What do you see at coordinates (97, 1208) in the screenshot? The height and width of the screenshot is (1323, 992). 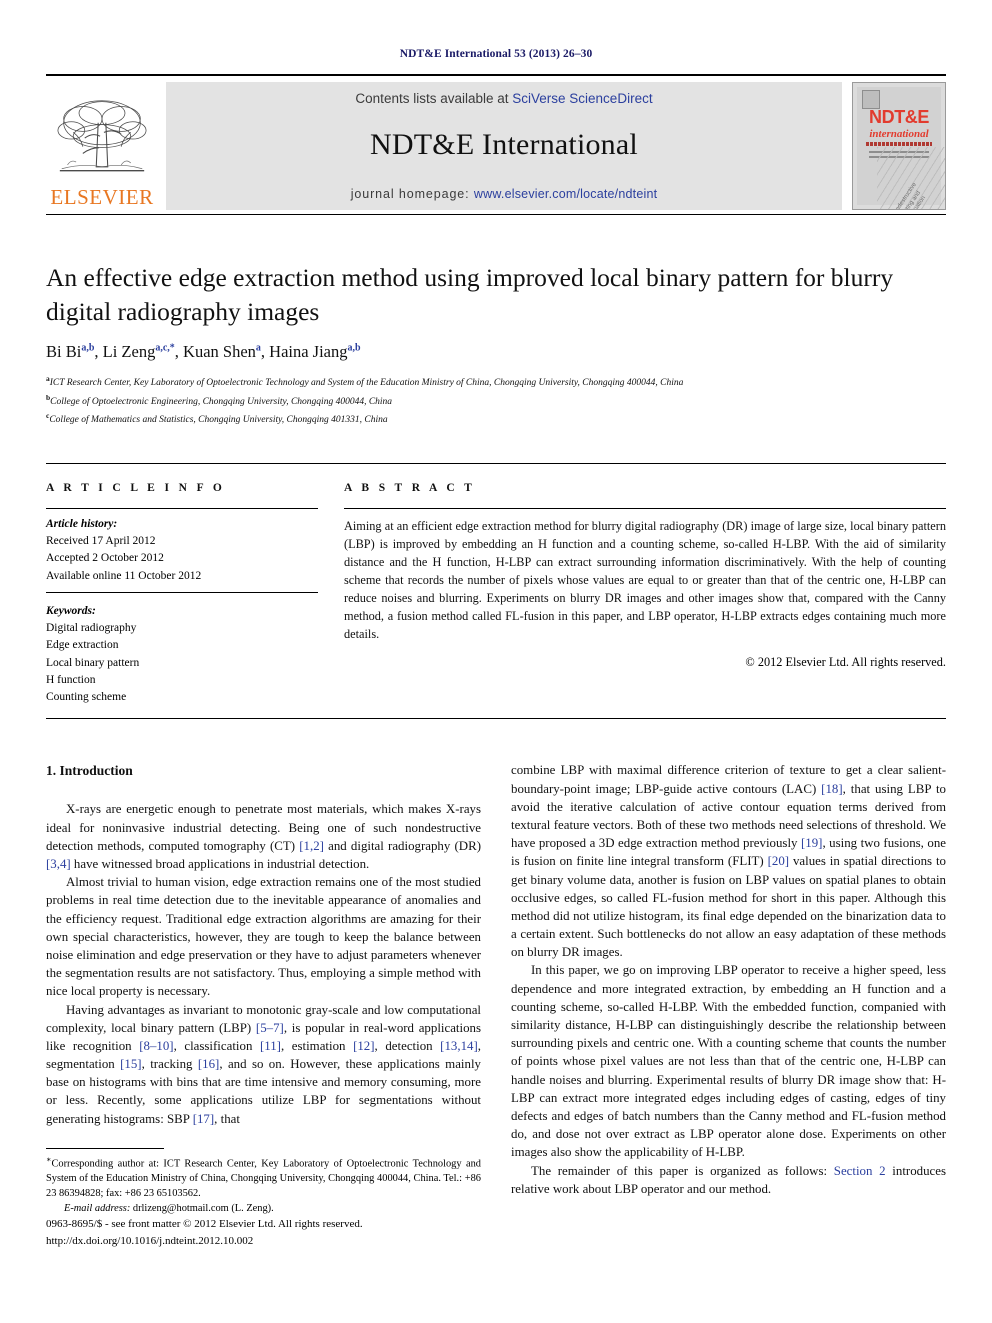 I see `email-label: E-mail address:` at bounding box center [97, 1208].